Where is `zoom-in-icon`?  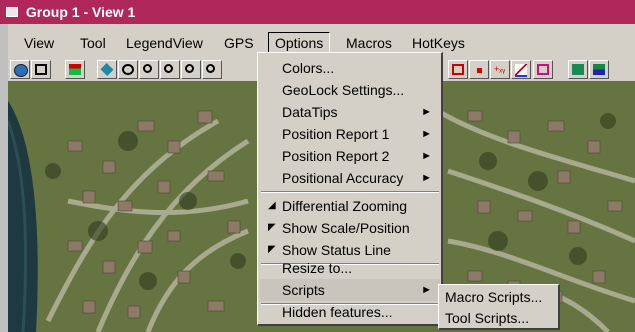 zoom-in-icon is located at coordinates (149, 69).